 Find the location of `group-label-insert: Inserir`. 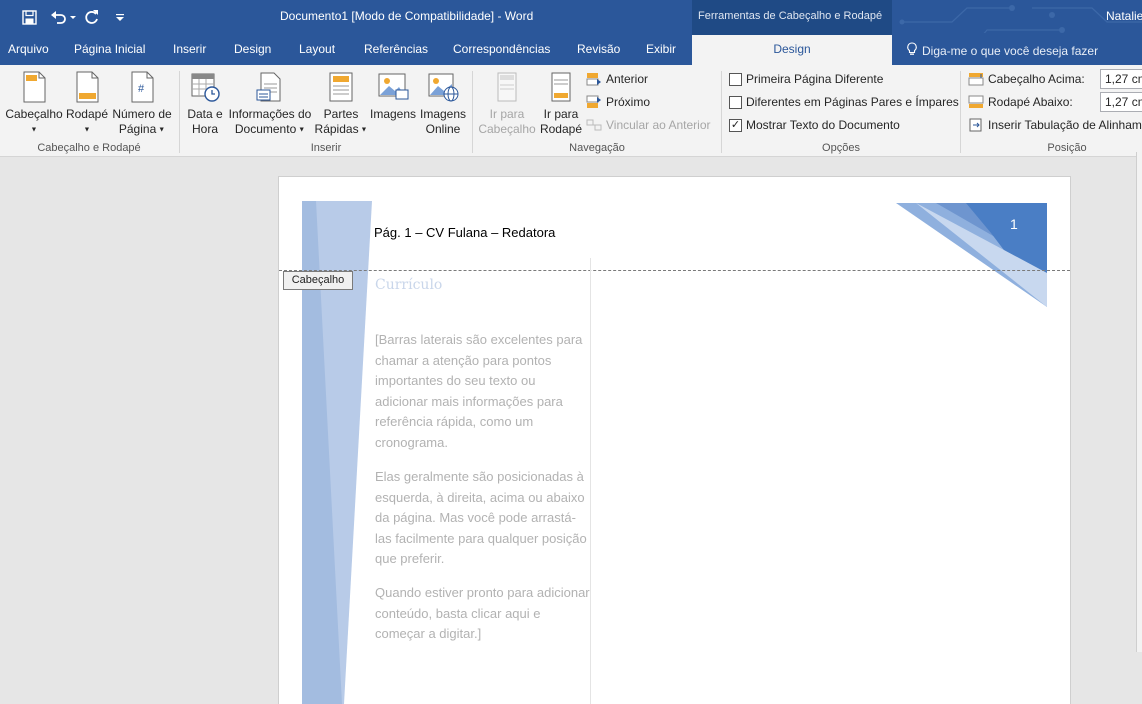

group-label-insert: Inserir is located at coordinates (326, 148).